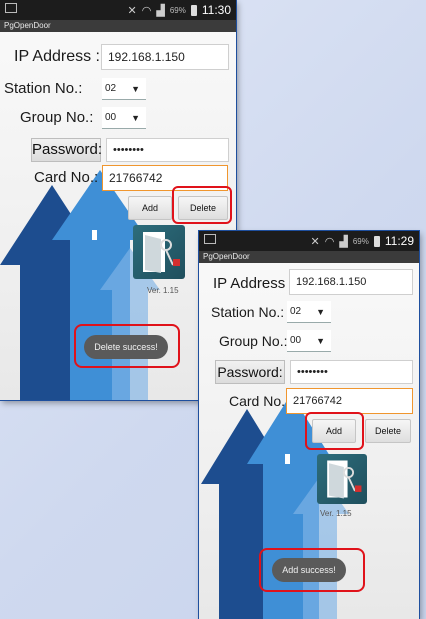  Describe the element at coordinates (150, 208) in the screenshot. I see `add-button: Add` at that location.